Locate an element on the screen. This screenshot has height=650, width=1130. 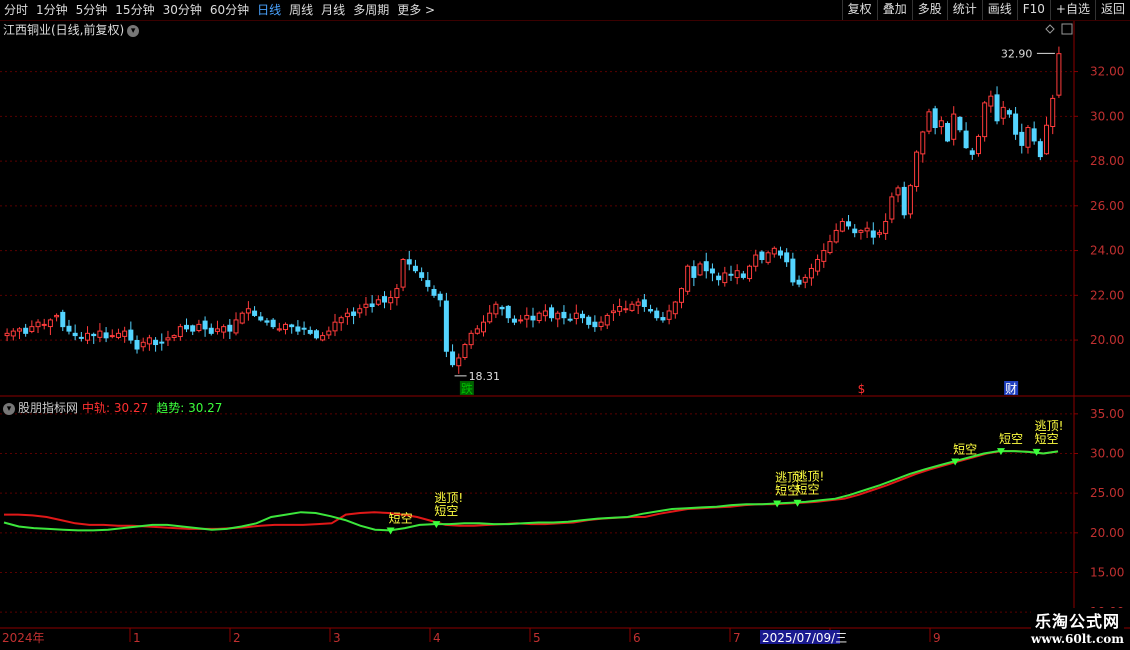
signal-short: 短空 is located at coordinates (1011, 439).